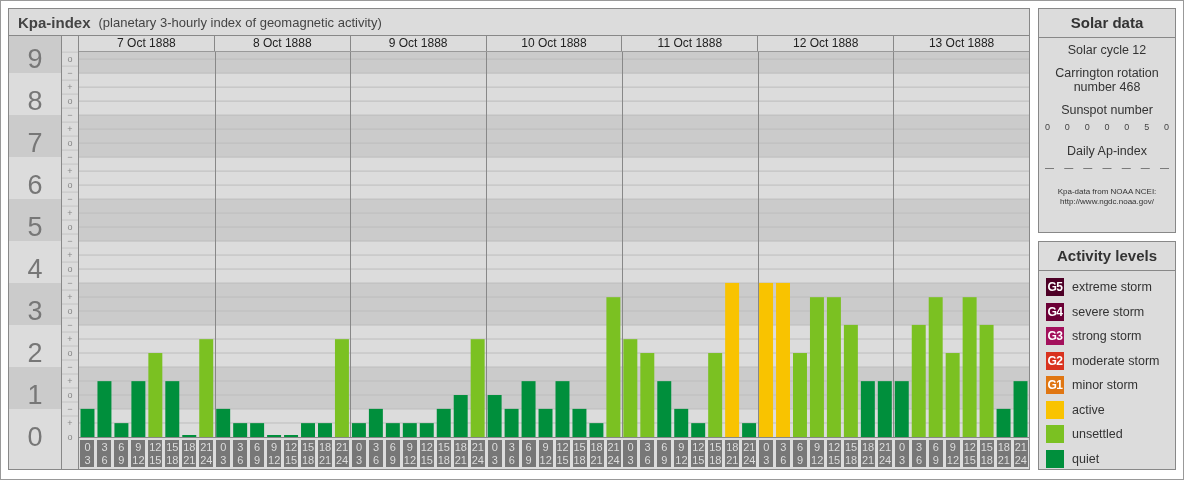  What do you see at coordinates (1088, 409) in the screenshot?
I see `level-label: active` at bounding box center [1088, 409].